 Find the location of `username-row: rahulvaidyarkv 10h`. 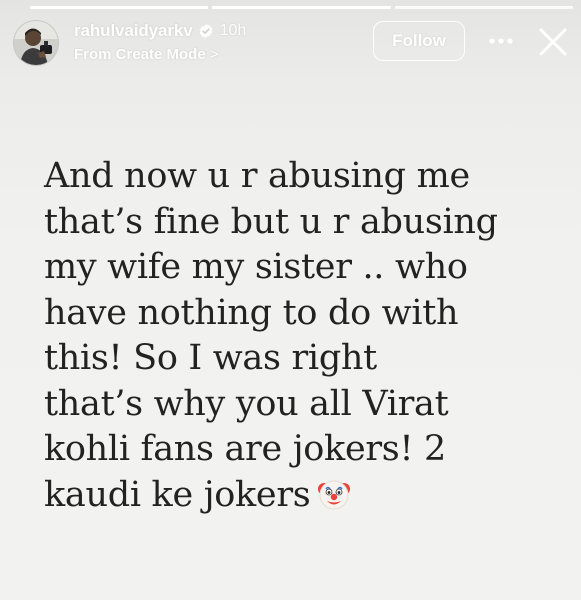

username-row: rahulvaidyarkv 10h is located at coordinates (160, 31).